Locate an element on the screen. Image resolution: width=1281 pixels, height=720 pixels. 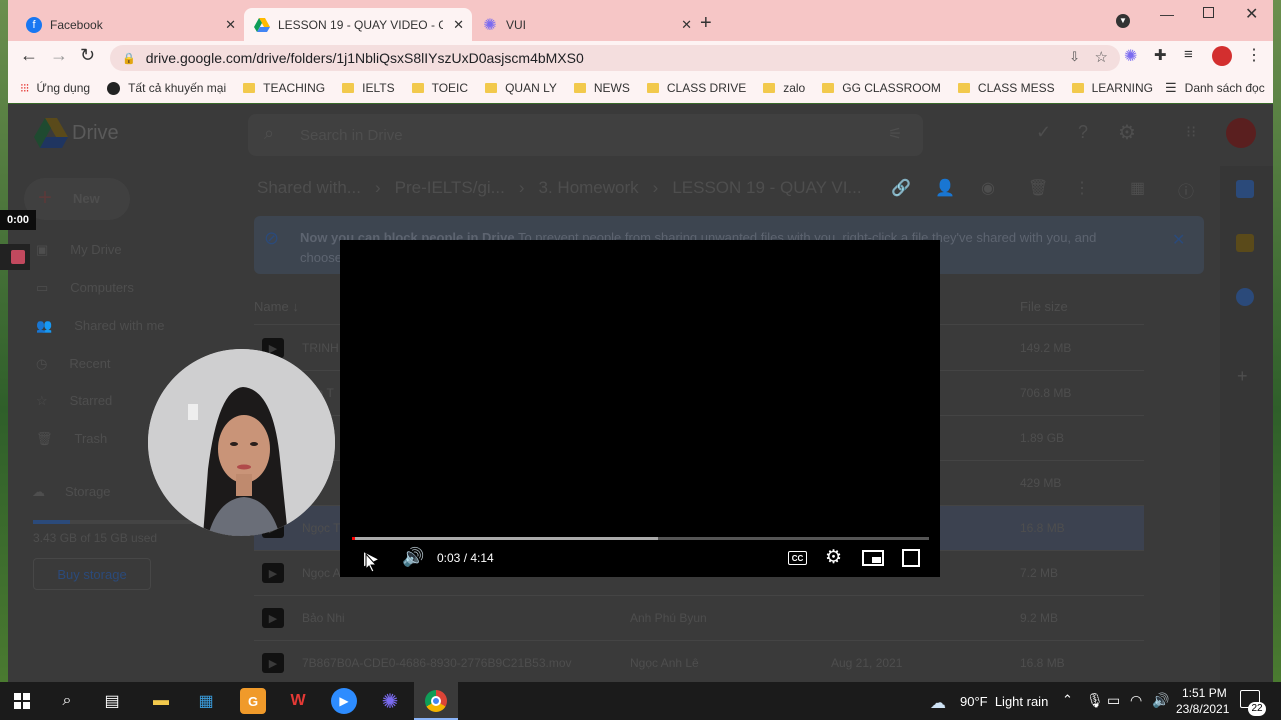
bookmark-folder: CLASS MESS is located at coordinates (1006, 88).